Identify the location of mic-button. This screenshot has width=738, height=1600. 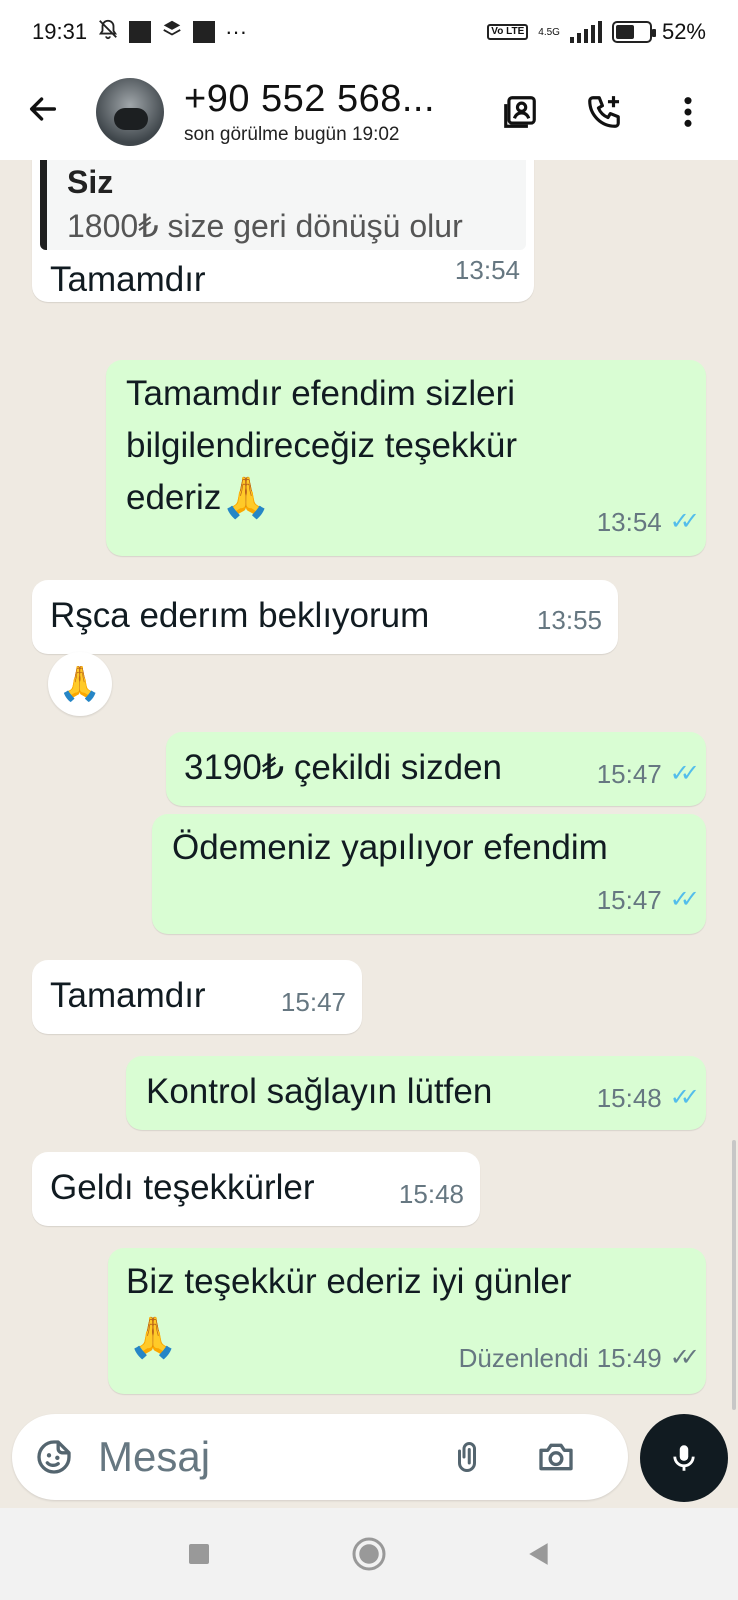
(684, 1458).